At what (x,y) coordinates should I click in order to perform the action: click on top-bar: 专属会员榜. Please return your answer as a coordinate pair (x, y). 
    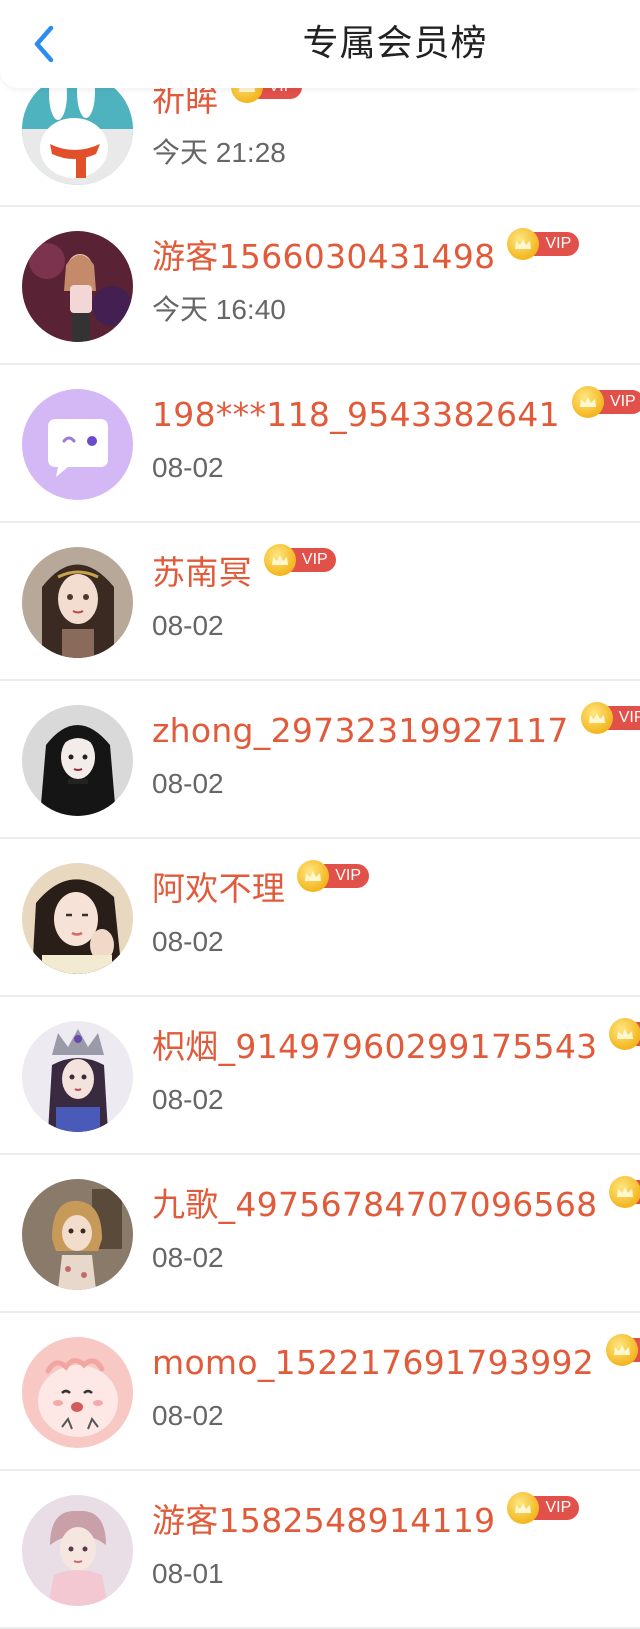
    Looking at the image, I should click on (320, 44).